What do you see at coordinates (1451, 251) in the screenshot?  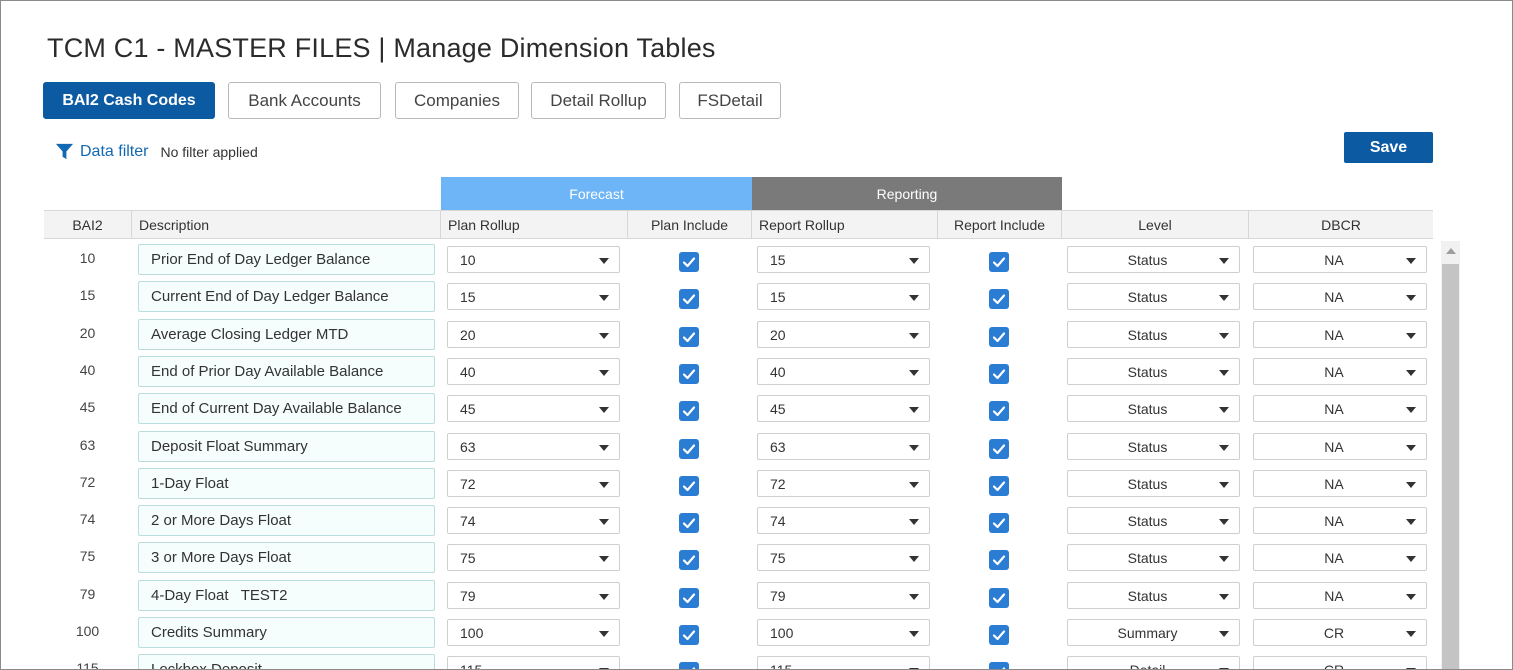 I see `scroll-up-arrow-icon` at bounding box center [1451, 251].